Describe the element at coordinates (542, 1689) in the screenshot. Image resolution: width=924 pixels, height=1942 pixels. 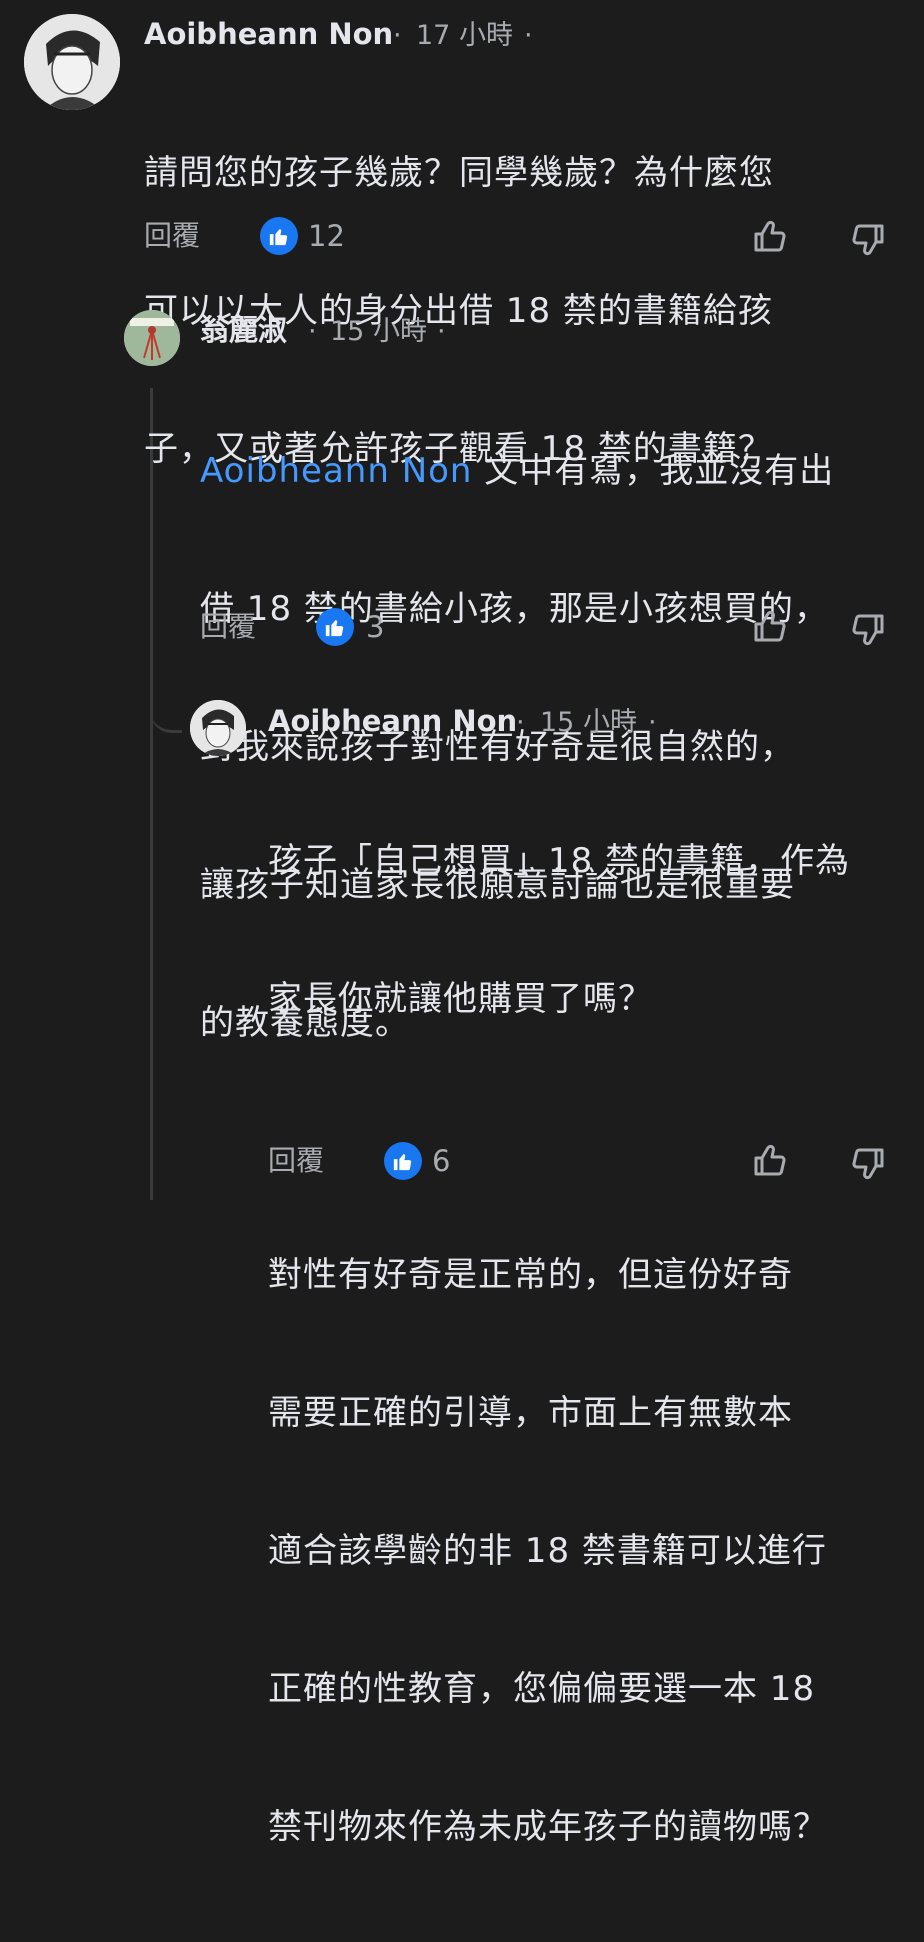
I see `comment-line: 正確的性教育，您偏偏要選一本 18` at that location.